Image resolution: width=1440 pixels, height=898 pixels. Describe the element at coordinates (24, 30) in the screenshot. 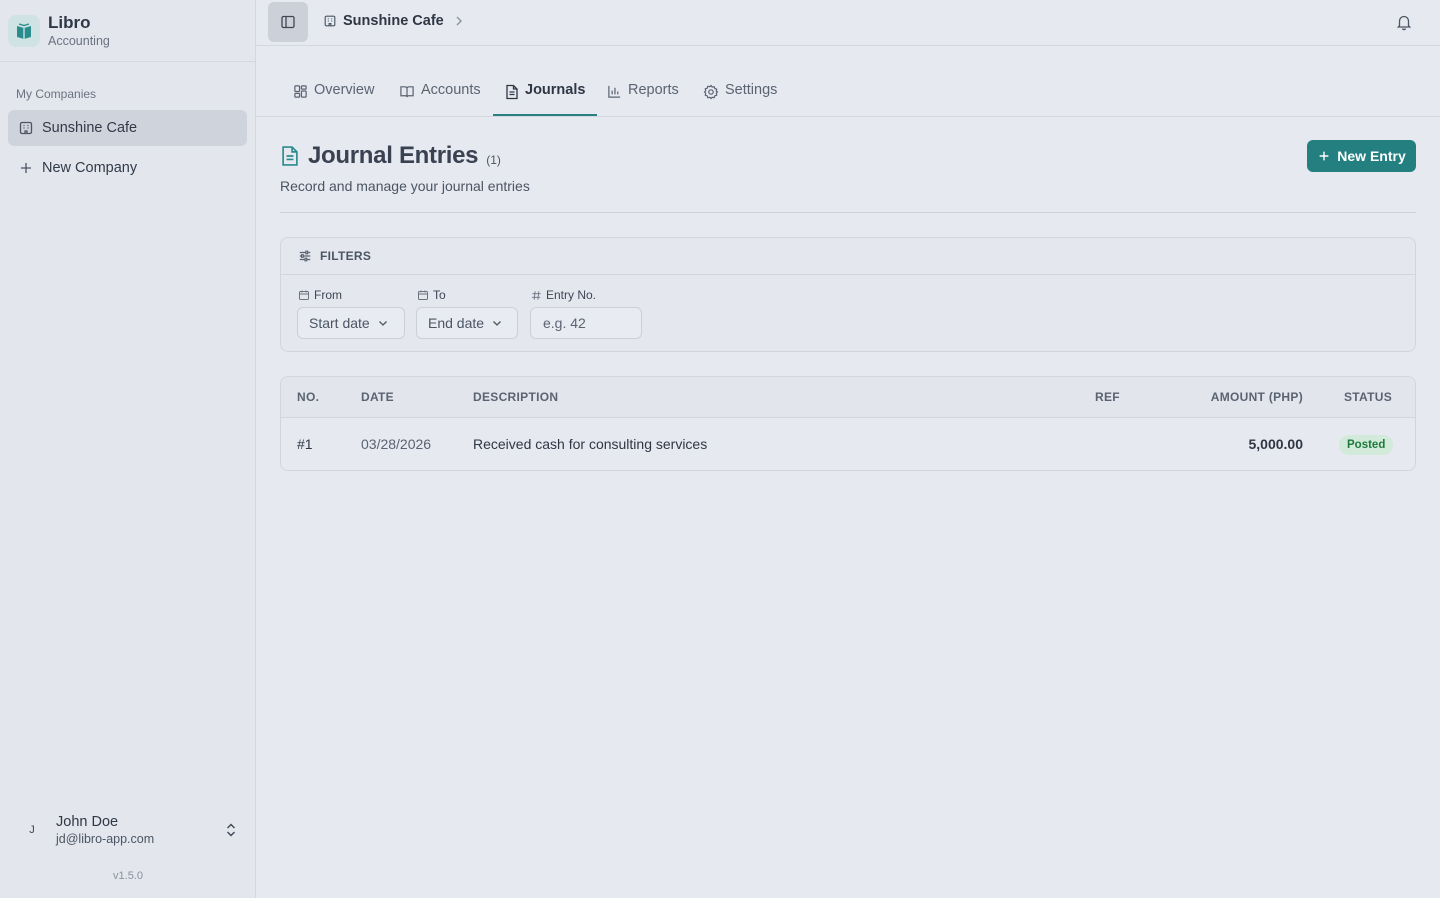

I see `libro-logo-icon` at that location.